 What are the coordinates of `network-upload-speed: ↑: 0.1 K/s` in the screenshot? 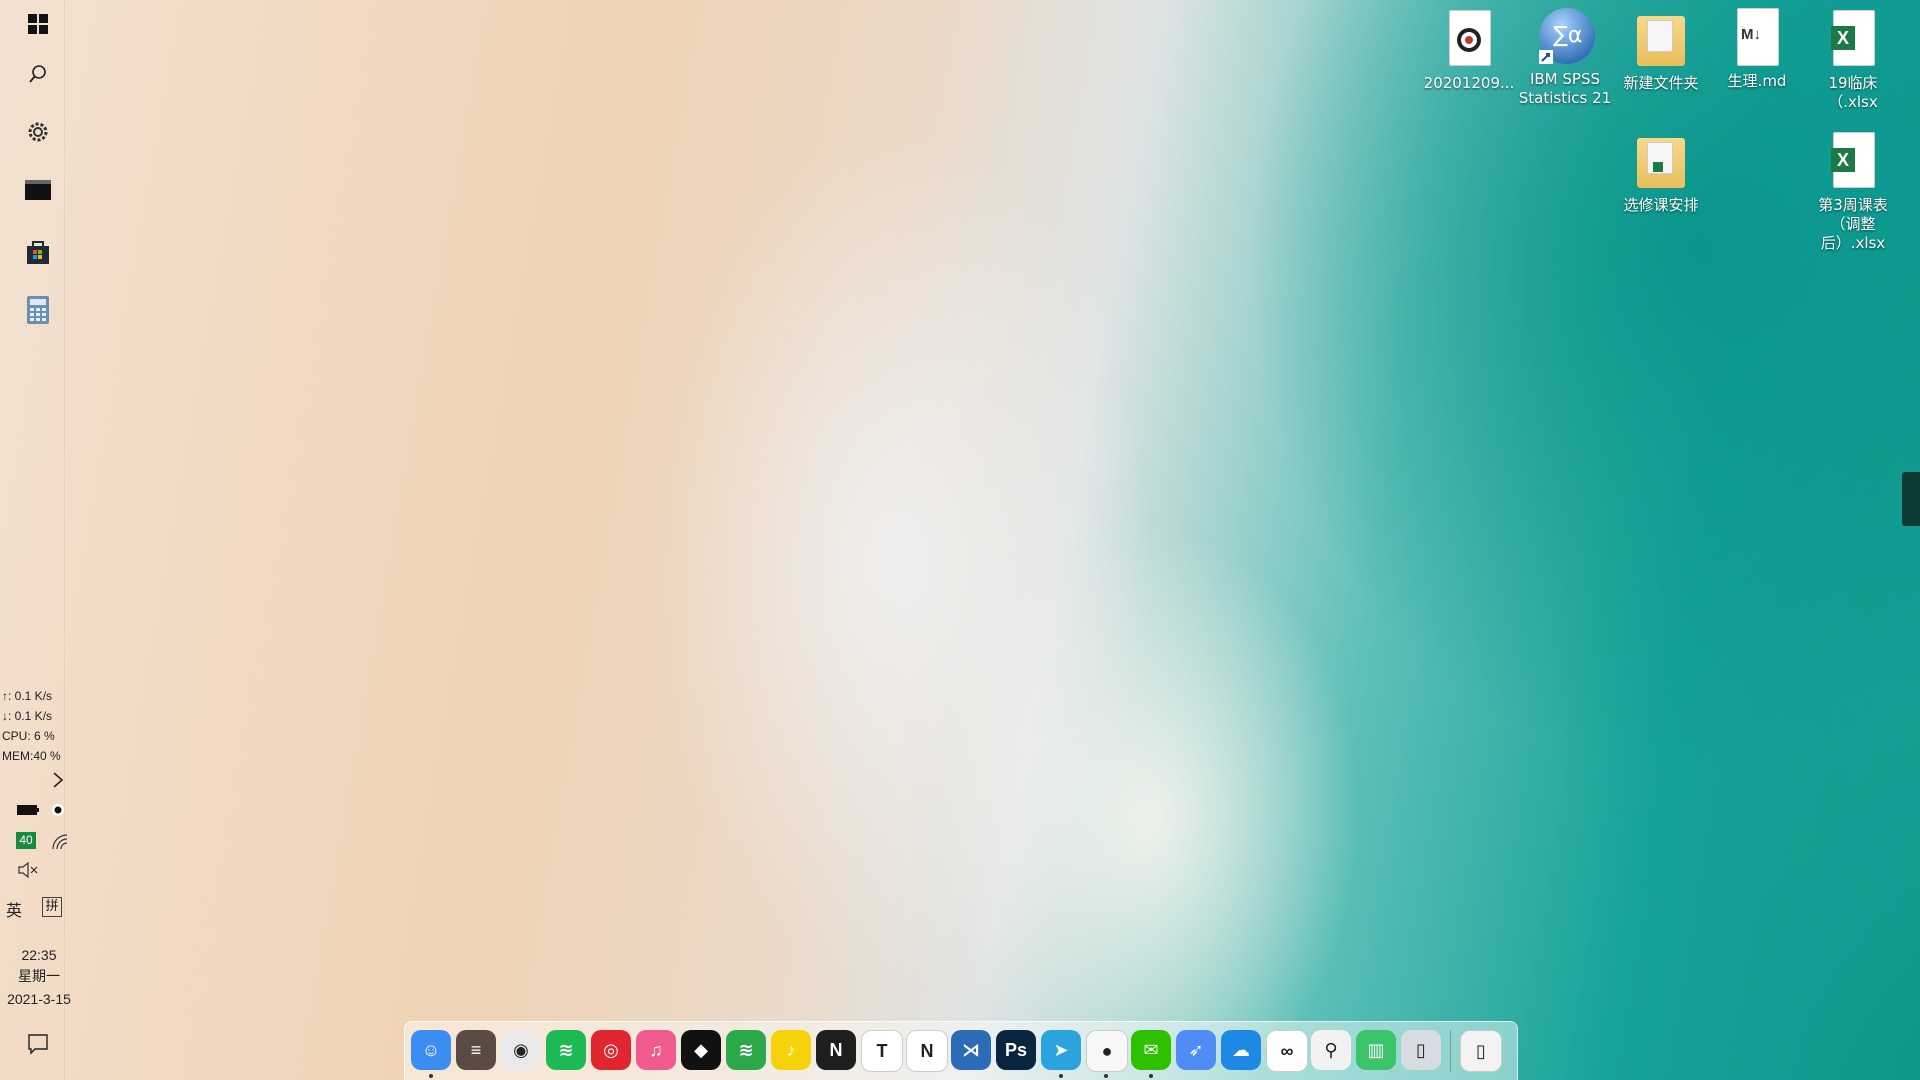 It's located at (27, 696).